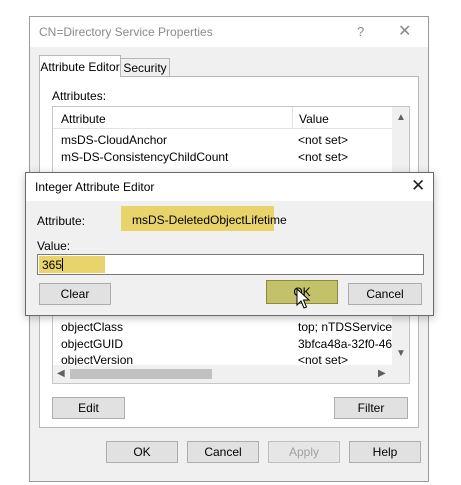 The height and width of the screenshot is (485, 461). Describe the element at coordinates (371, 408) in the screenshot. I see `filter-button: Filter` at that location.